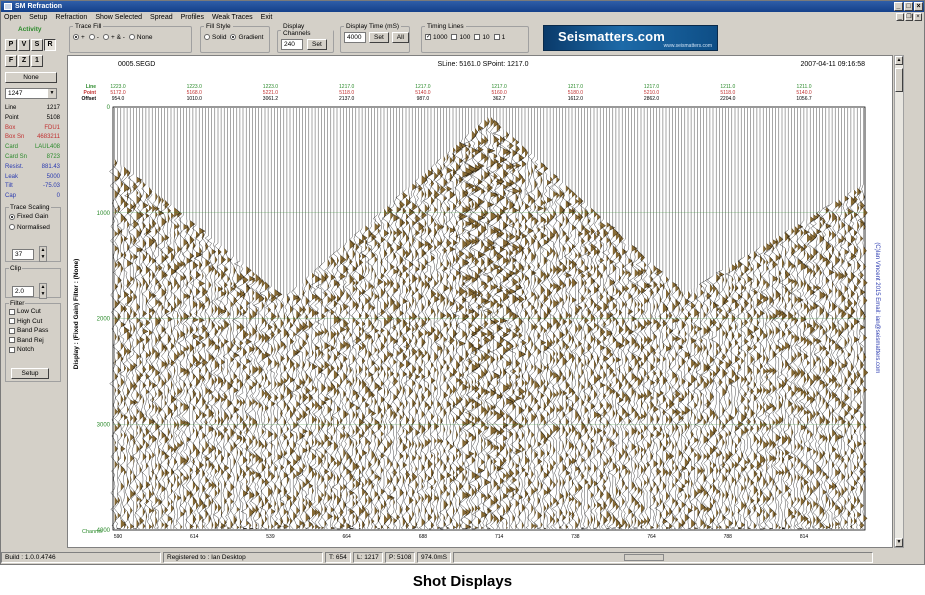 The image size is (925, 595). What do you see at coordinates (118, 17) in the screenshot?
I see `menu-show-selected: Show Selected` at bounding box center [118, 17].